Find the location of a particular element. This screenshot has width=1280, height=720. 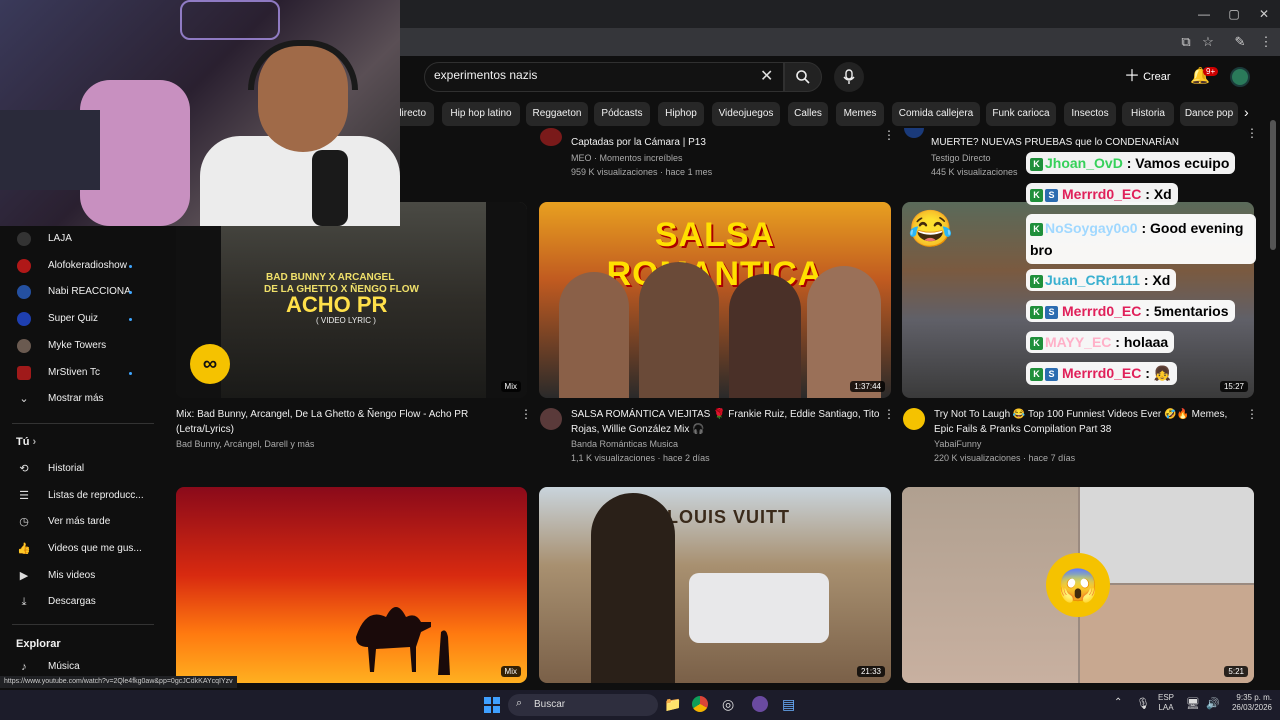

chip-podcasts: Pódcasts is located at coordinates (622, 114).